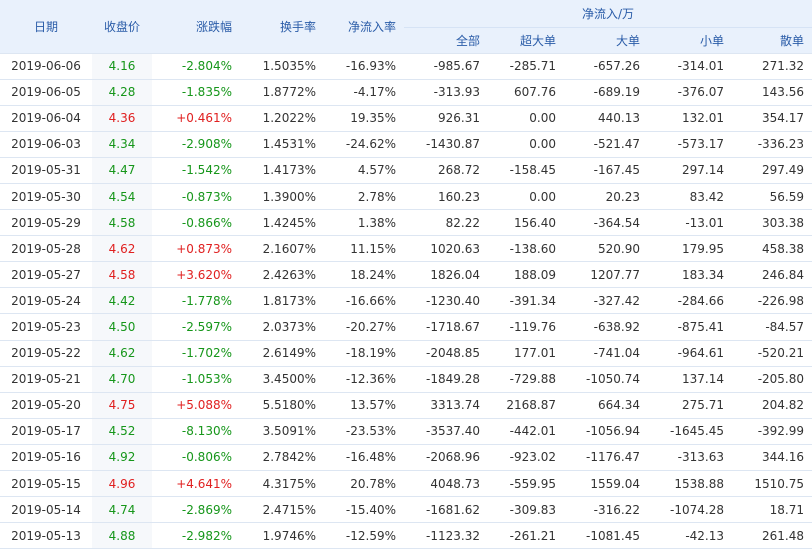 The width and height of the screenshot is (812, 552). Describe the element at coordinates (46, 170) in the screenshot. I see `cell-date: 2019-05-31` at that location.